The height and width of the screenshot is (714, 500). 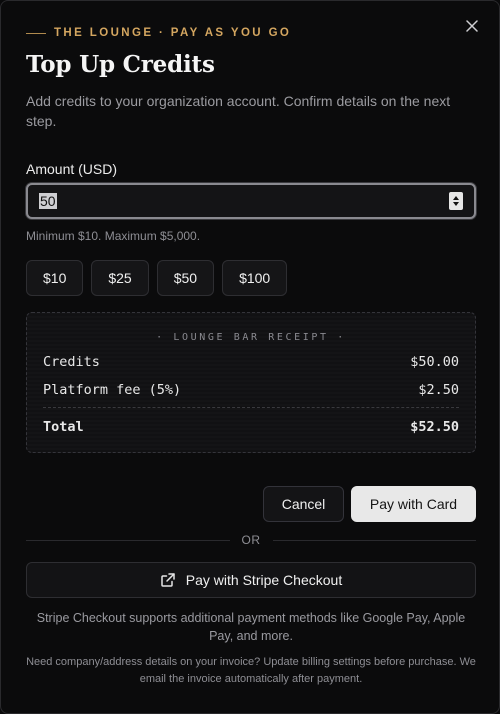 I want to click on stepper-down-icon, so click(x=456, y=204).